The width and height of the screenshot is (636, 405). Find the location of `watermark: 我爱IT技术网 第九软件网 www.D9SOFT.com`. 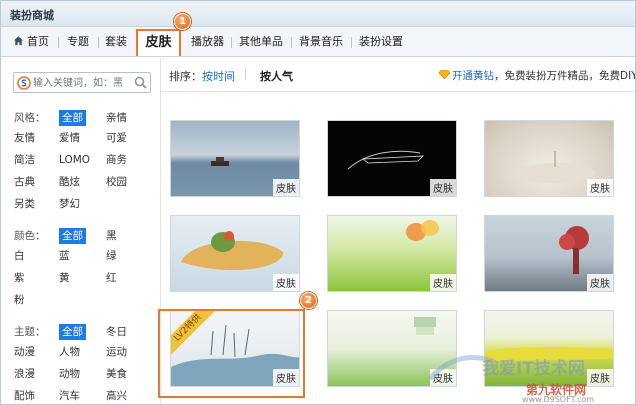

watermark: 我爱IT技术网 第九软件网 www.D9SOFT.com is located at coordinates (530, 377).